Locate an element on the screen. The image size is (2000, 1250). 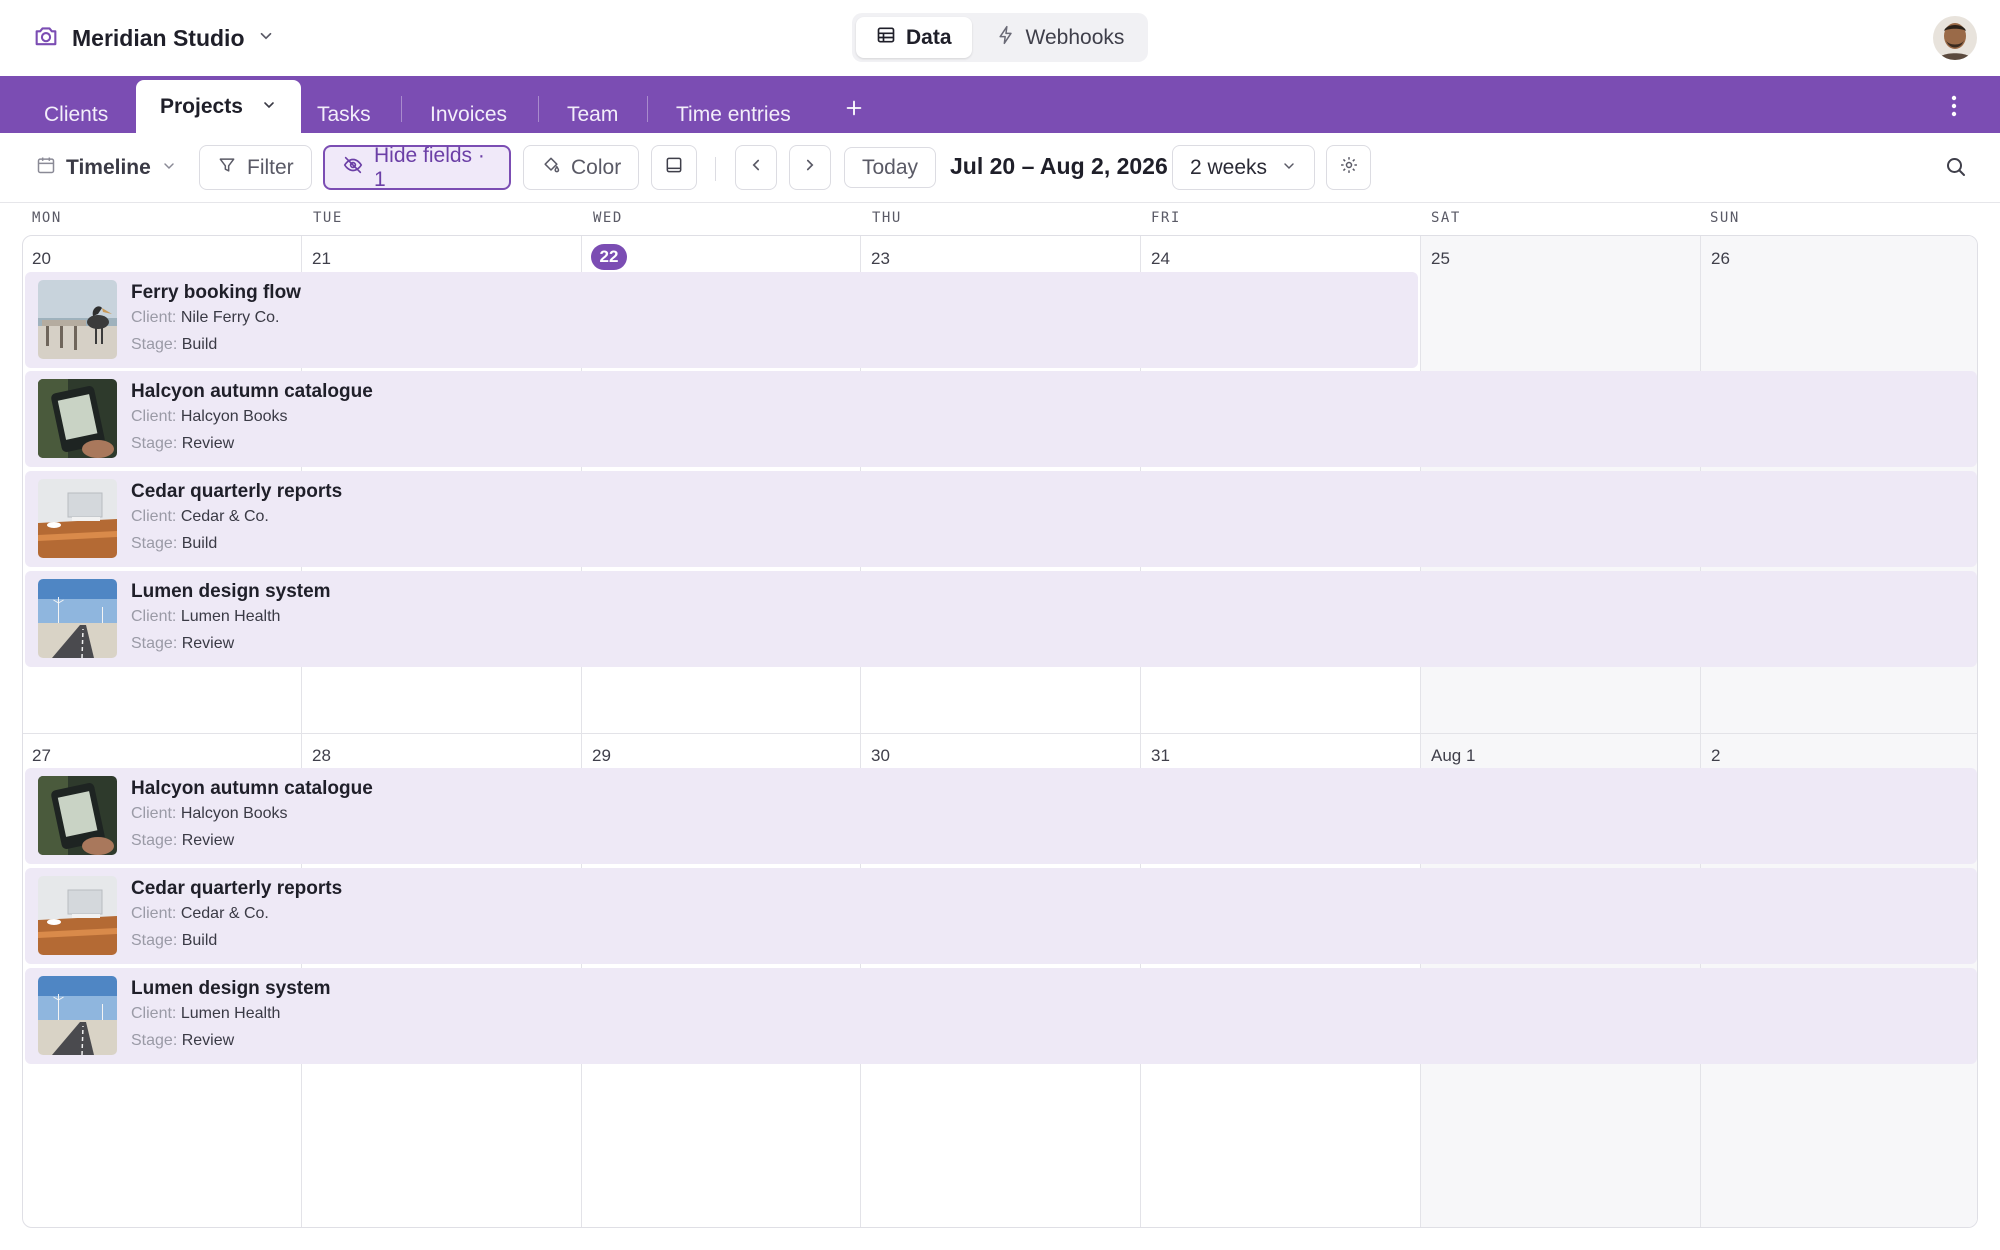
weekday-label: SUN is located at coordinates (1725, 218).